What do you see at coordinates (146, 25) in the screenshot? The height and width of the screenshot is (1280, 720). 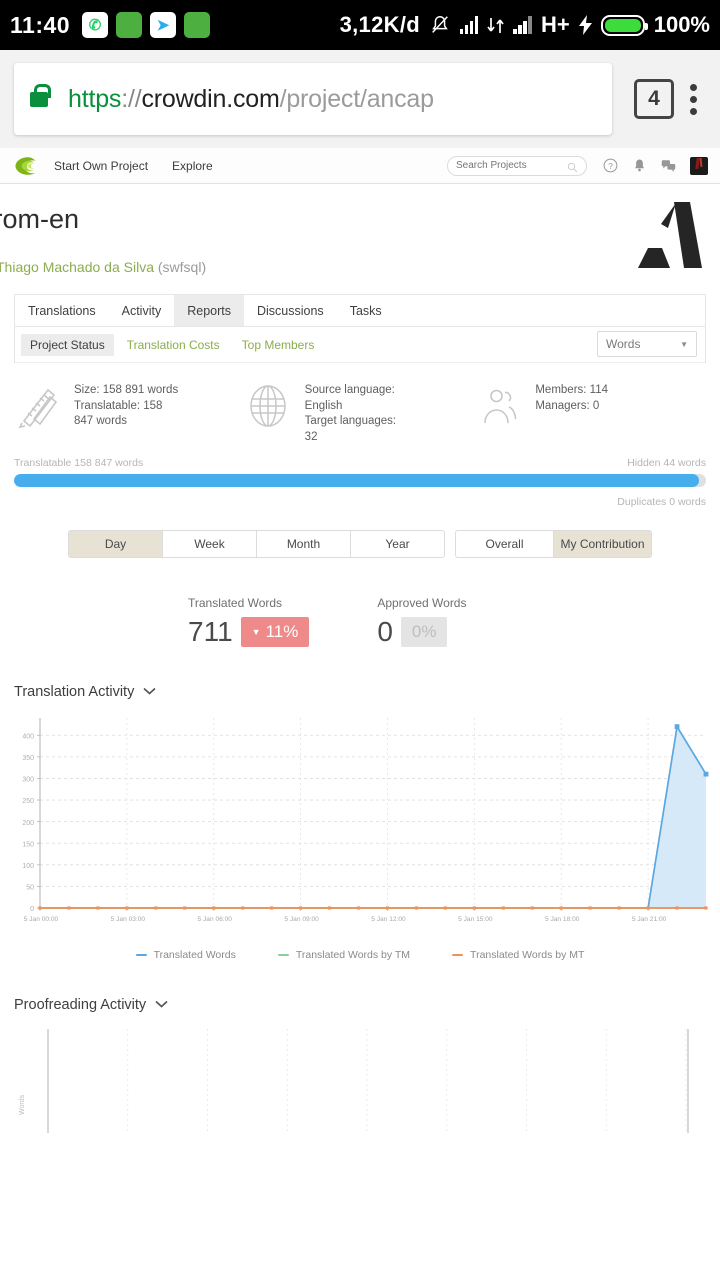 I see `status-app-icons: ✆ ➤` at bounding box center [146, 25].